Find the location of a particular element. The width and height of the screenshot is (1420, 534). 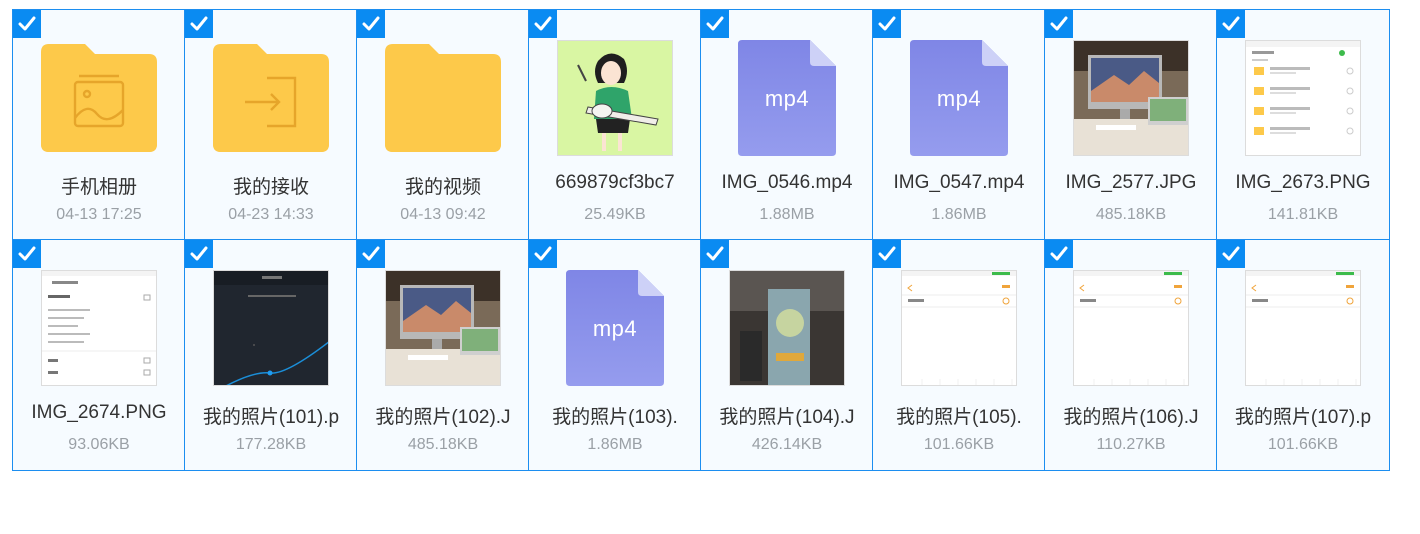

file-meta: 177.28KB is located at coordinates (271, 444).